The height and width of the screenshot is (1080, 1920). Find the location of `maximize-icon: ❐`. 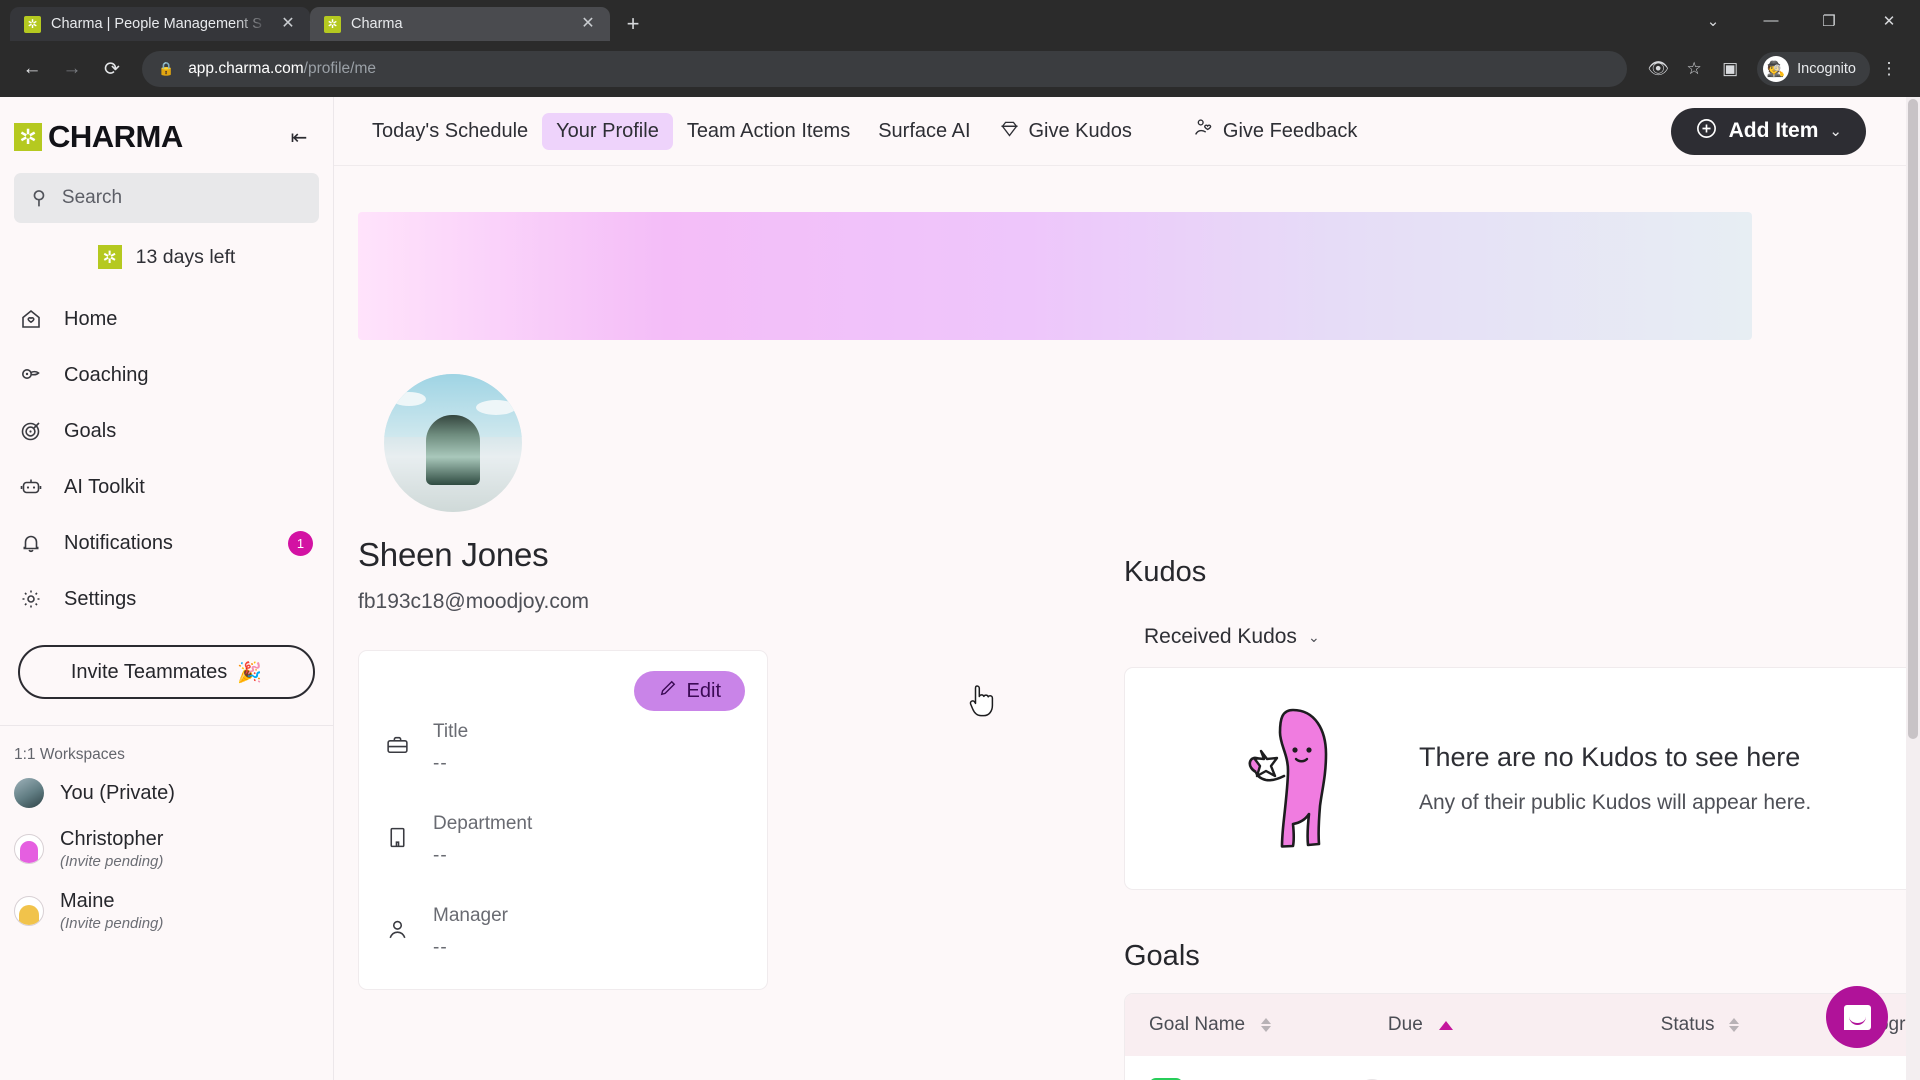

maximize-icon: ❐ is located at coordinates (1829, 20).